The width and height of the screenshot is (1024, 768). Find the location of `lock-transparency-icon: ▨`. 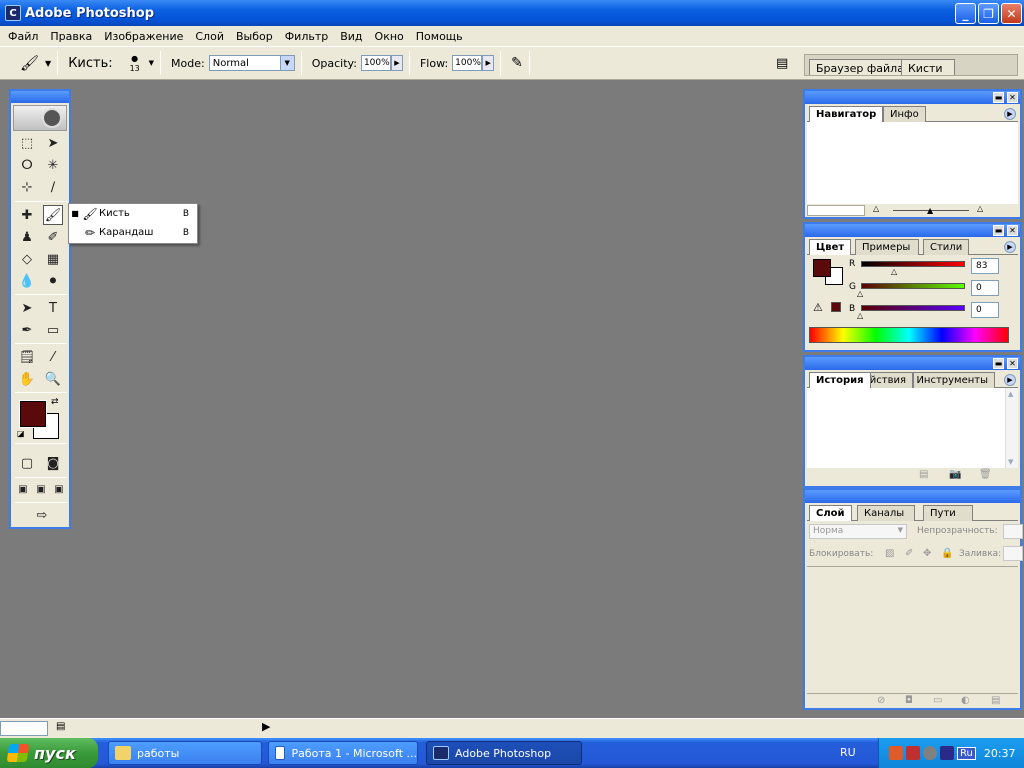

lock-transparency-icon: ▨ is located at coordinates (889, 553).